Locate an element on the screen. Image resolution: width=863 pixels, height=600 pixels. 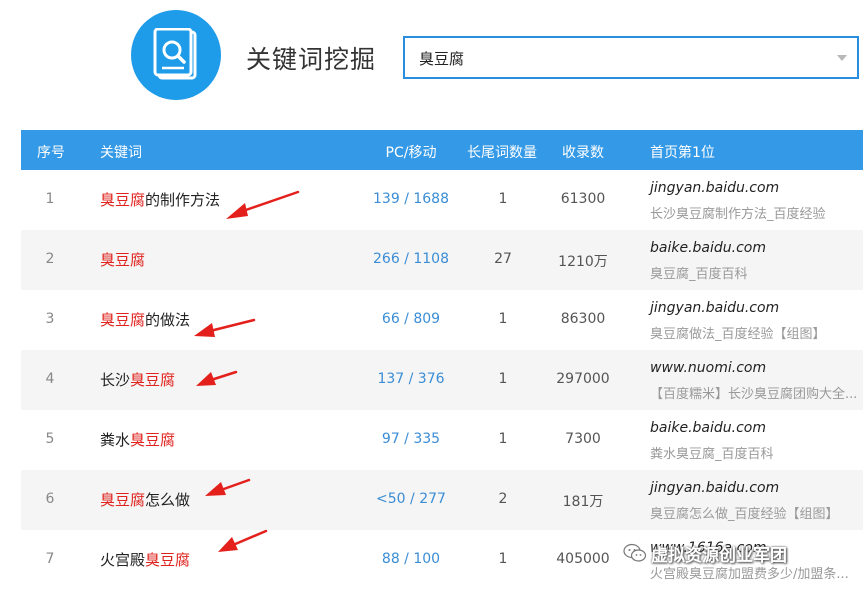
watermark-text: 虚拟资源创业军团 is located at coordinates (719, 556).